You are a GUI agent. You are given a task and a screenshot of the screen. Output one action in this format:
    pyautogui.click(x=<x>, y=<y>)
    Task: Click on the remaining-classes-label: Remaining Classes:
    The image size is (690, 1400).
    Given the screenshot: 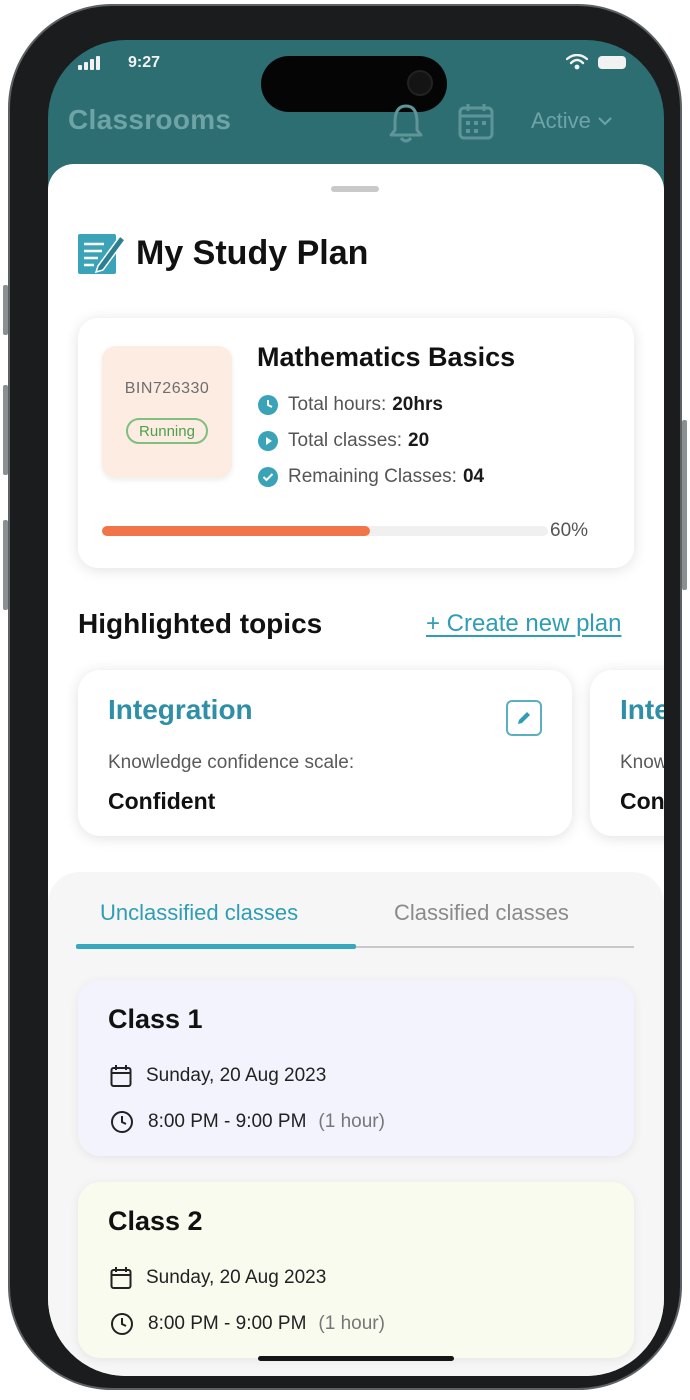 What is the action you would take?
    pyautogui.click(x=372, y=476)
    